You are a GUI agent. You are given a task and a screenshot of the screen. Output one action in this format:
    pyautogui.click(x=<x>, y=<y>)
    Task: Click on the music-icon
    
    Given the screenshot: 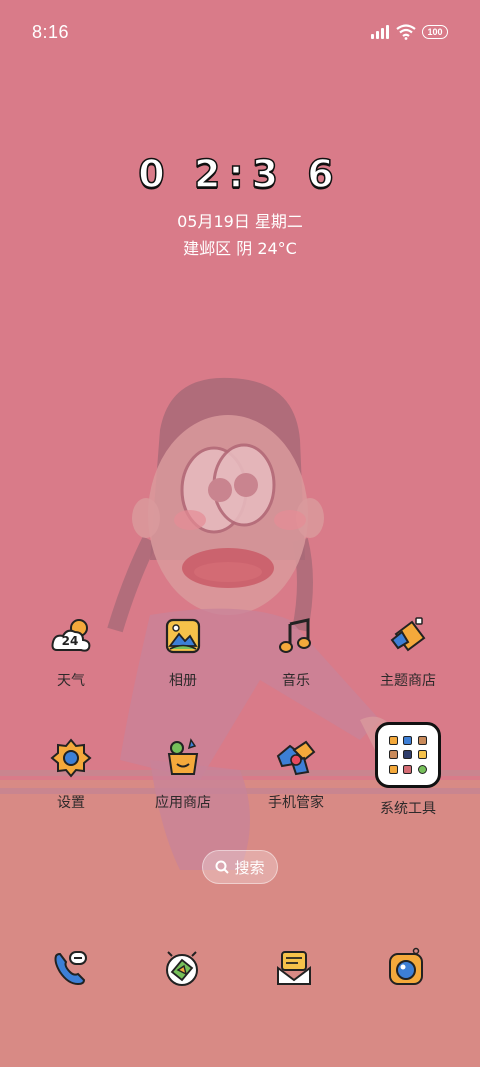 What is the action you would take?
    pyautogui.click(x=295, y=635)
    